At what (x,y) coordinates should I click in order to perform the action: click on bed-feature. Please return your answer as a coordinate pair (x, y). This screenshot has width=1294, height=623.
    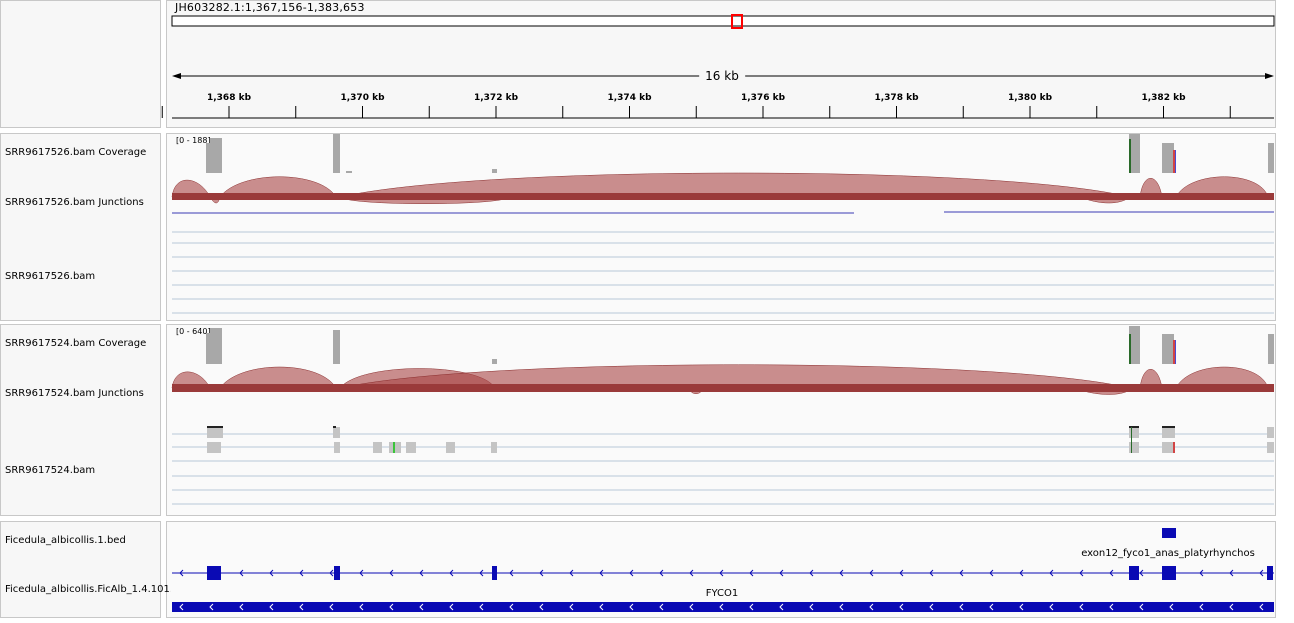
    Looking at the image, I should click on (1169, 533).